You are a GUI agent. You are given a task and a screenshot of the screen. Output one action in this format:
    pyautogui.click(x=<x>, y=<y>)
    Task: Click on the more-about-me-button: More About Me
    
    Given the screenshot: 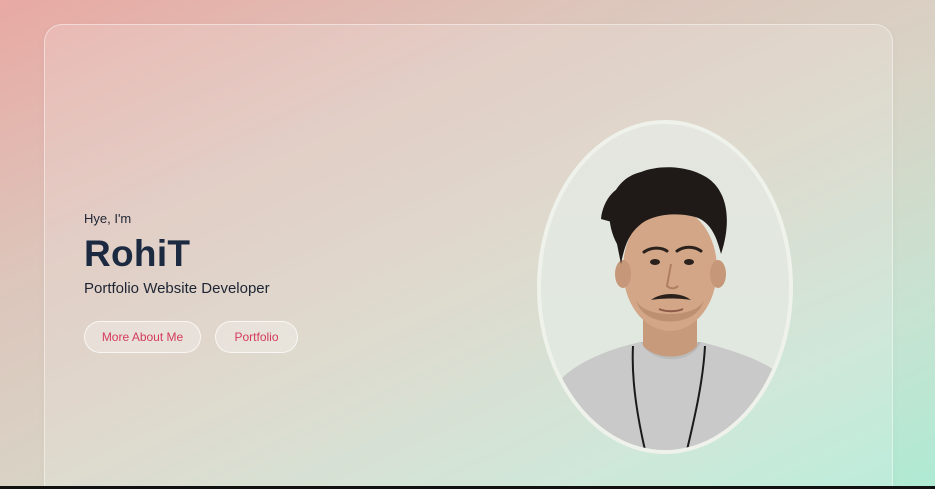 What is the action you would take?
    pyautogui.click(x=142, y=337)
    